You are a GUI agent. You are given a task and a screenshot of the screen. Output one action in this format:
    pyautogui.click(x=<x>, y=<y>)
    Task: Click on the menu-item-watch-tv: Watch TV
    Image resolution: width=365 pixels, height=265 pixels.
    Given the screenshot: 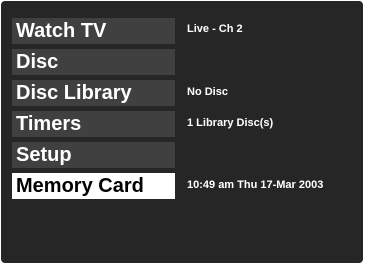 What is the action you would take?
    pyautogui.click(x=93, y=31)
    